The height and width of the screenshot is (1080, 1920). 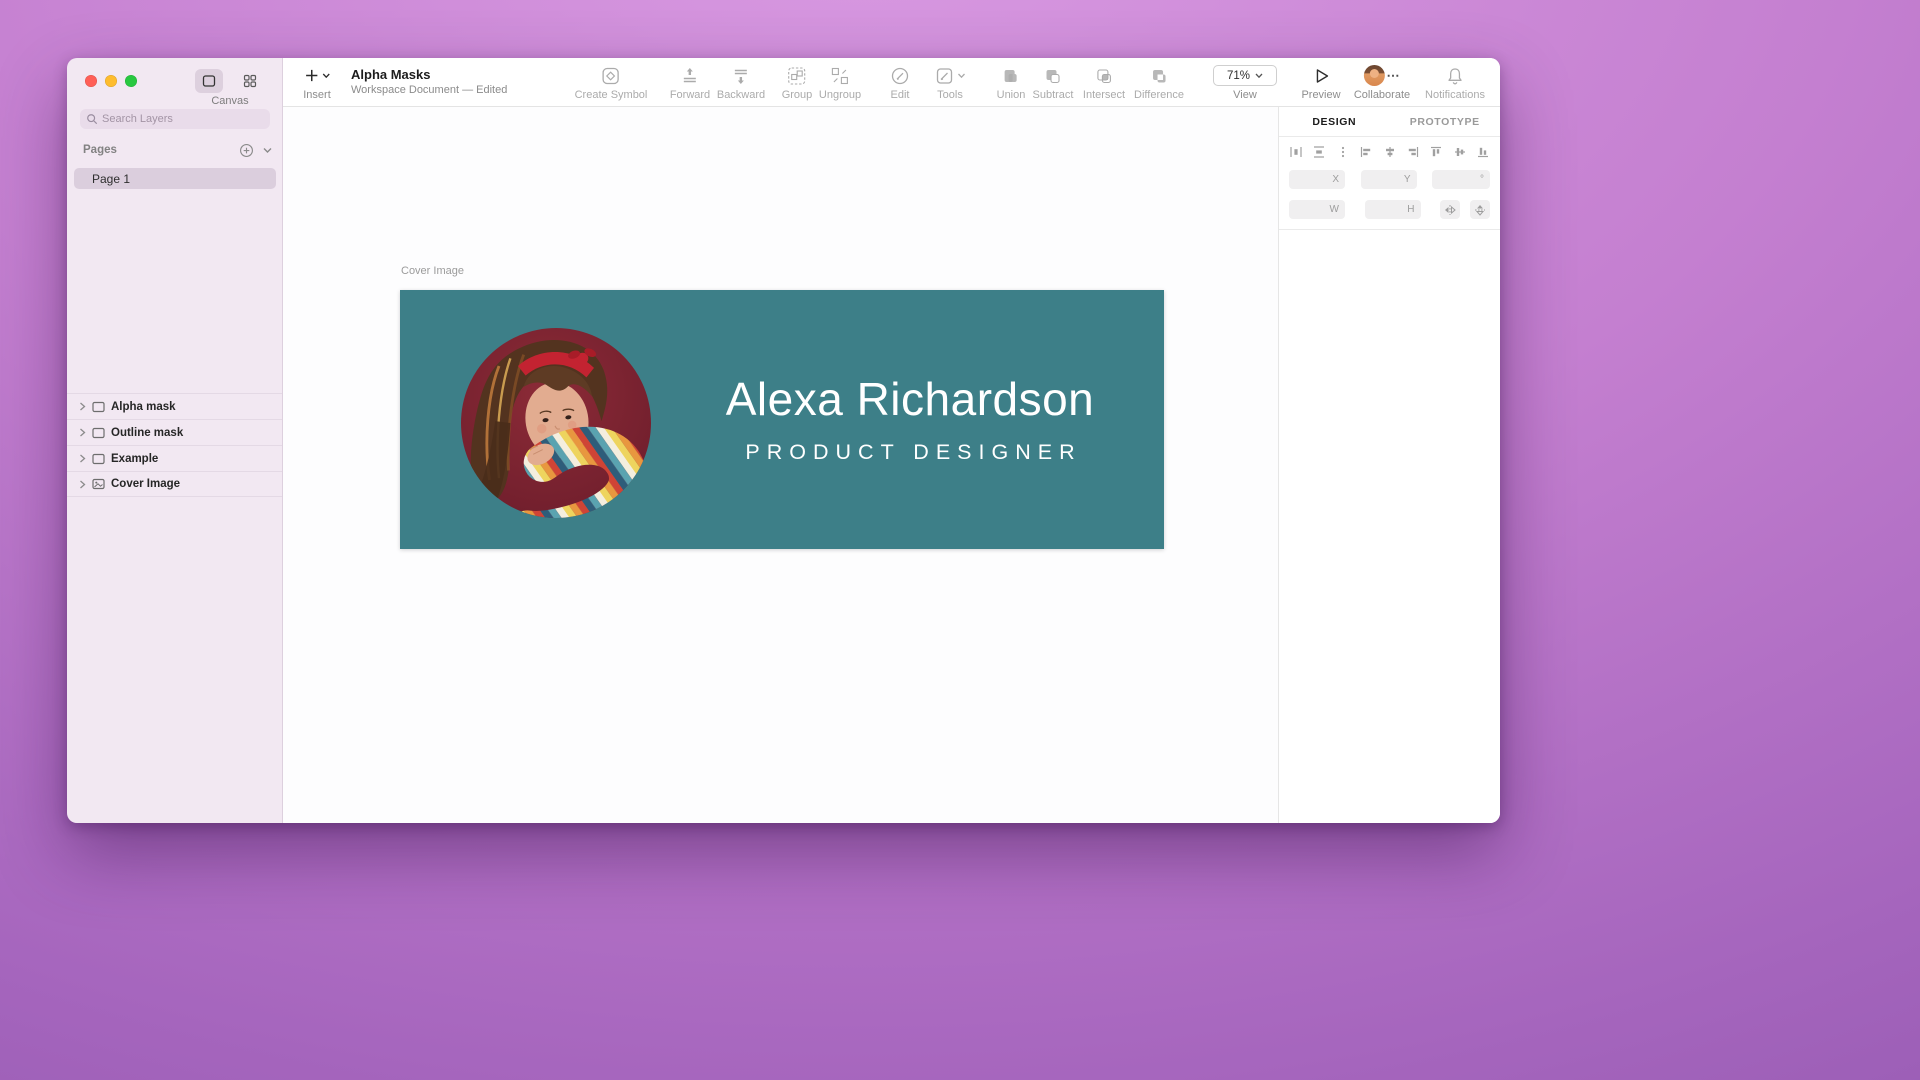 What do you see at coordinates (98, 484) in the screenshot?
I see `image-icon` at bounding box center [98, 484].